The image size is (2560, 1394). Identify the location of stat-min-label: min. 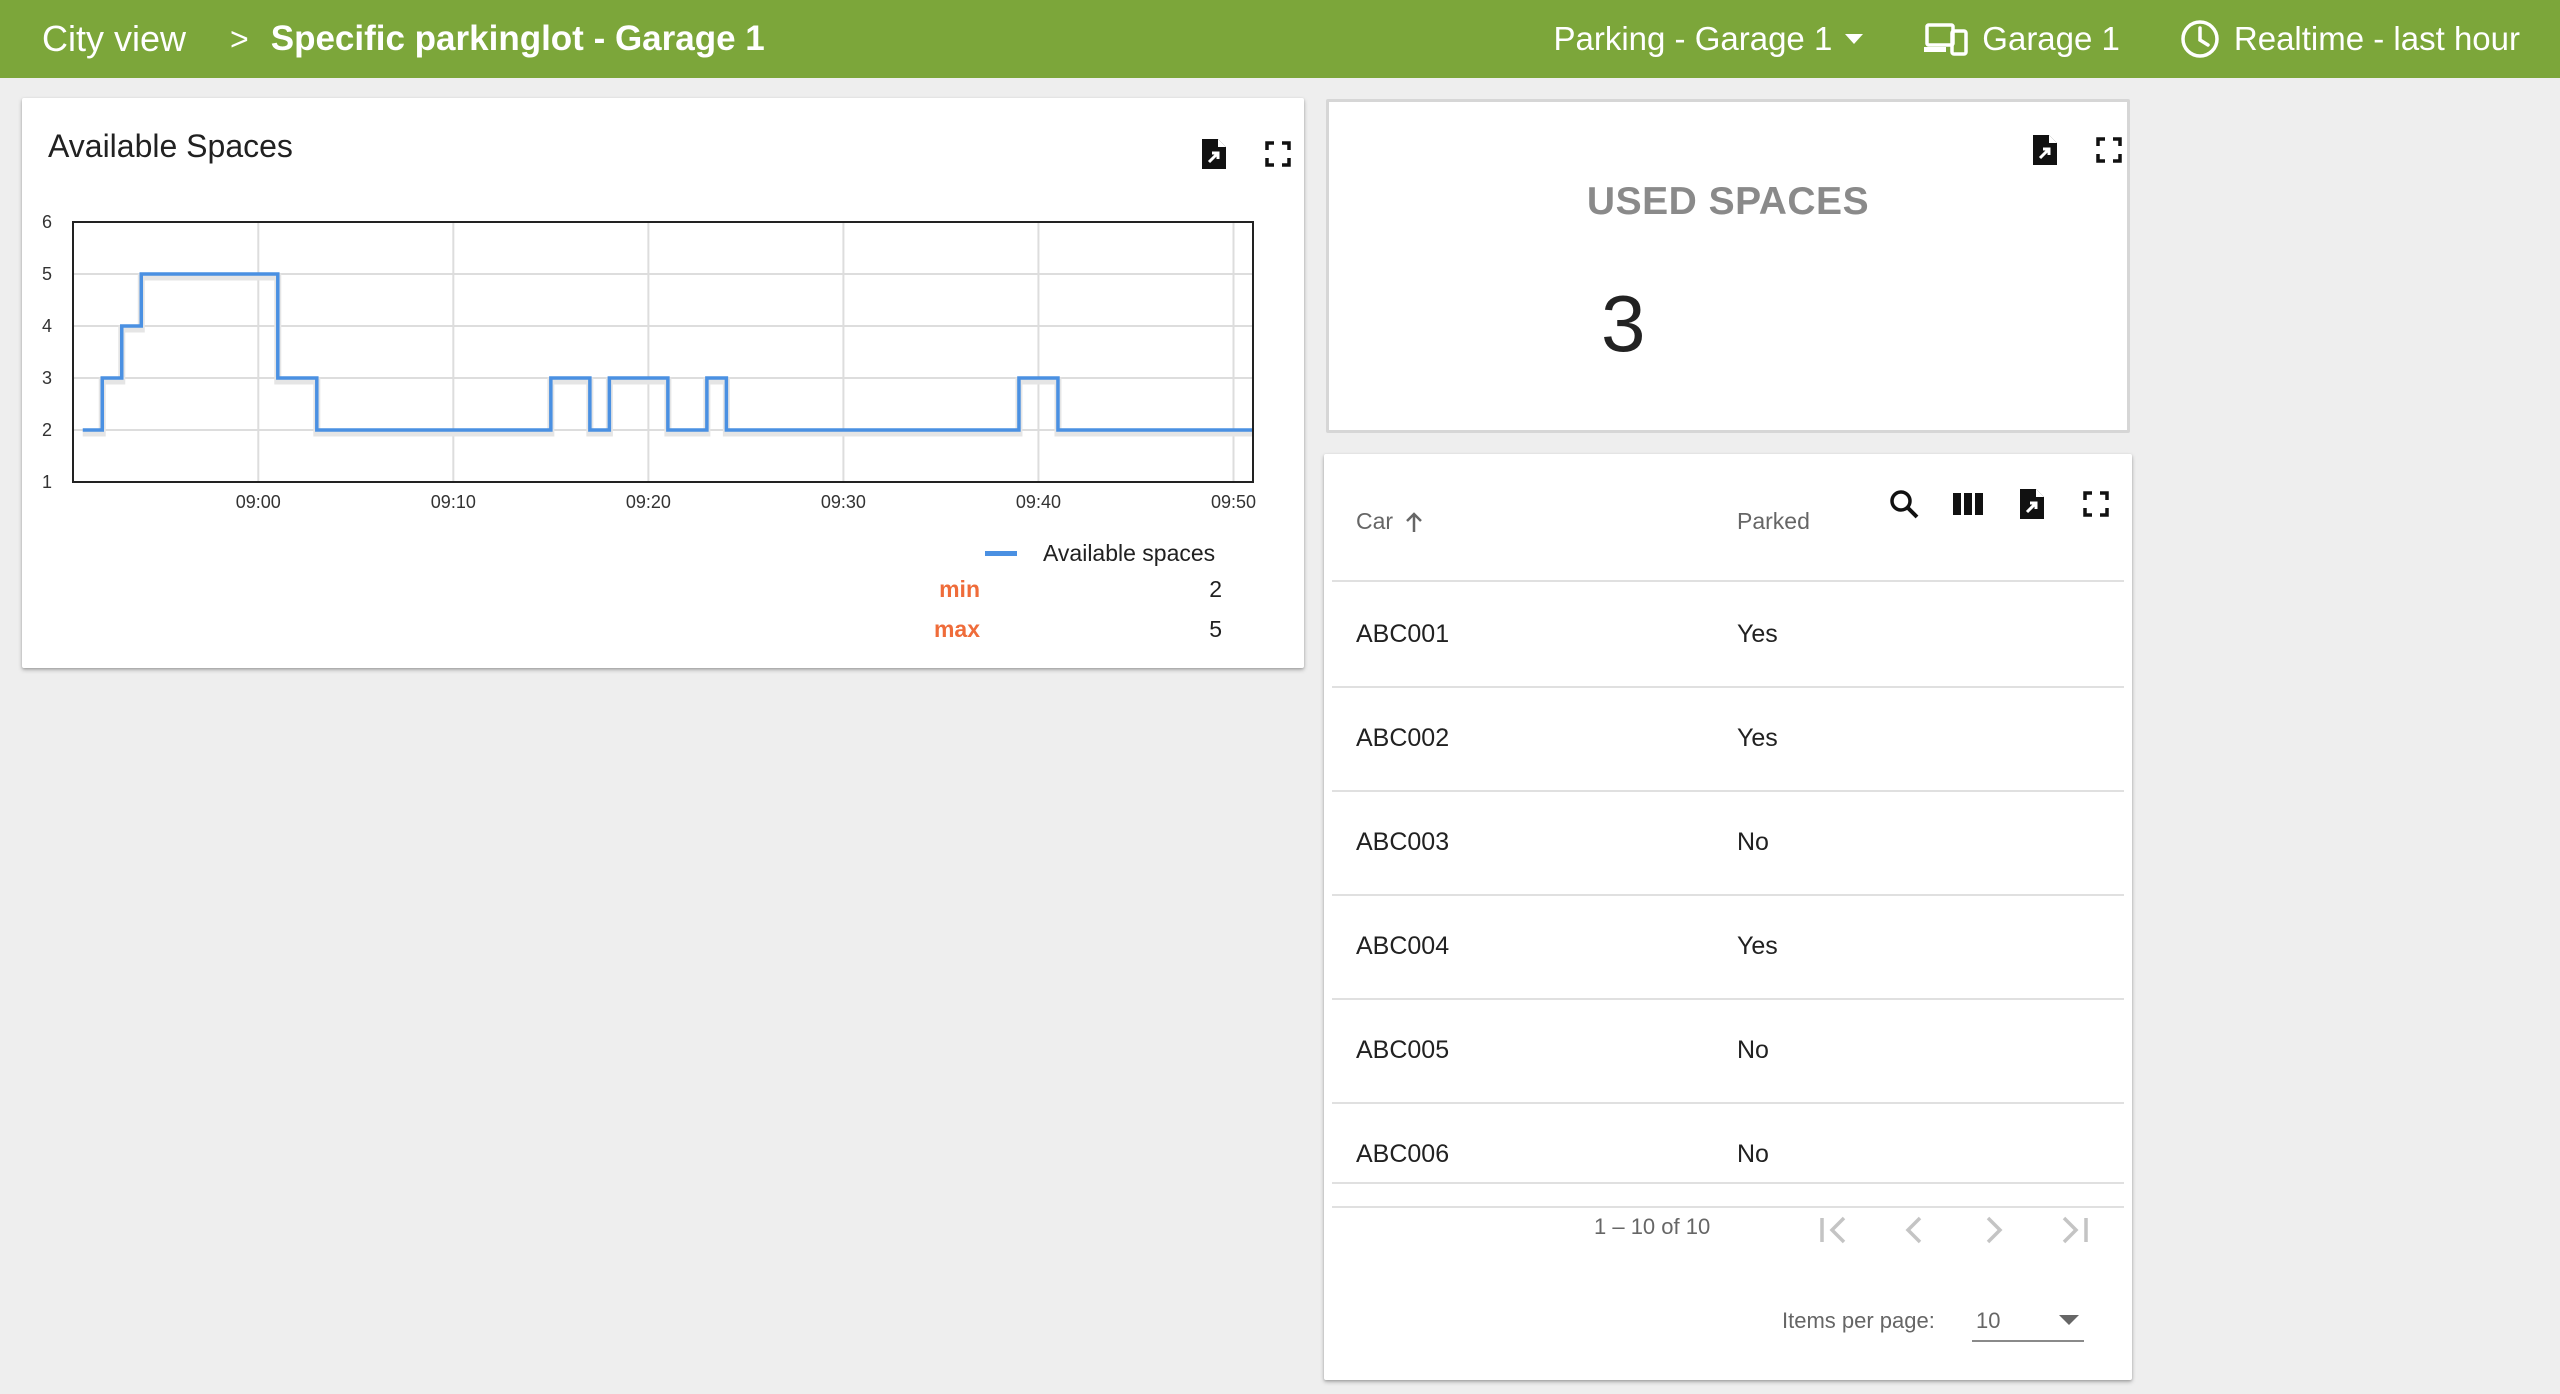
(959, 589).